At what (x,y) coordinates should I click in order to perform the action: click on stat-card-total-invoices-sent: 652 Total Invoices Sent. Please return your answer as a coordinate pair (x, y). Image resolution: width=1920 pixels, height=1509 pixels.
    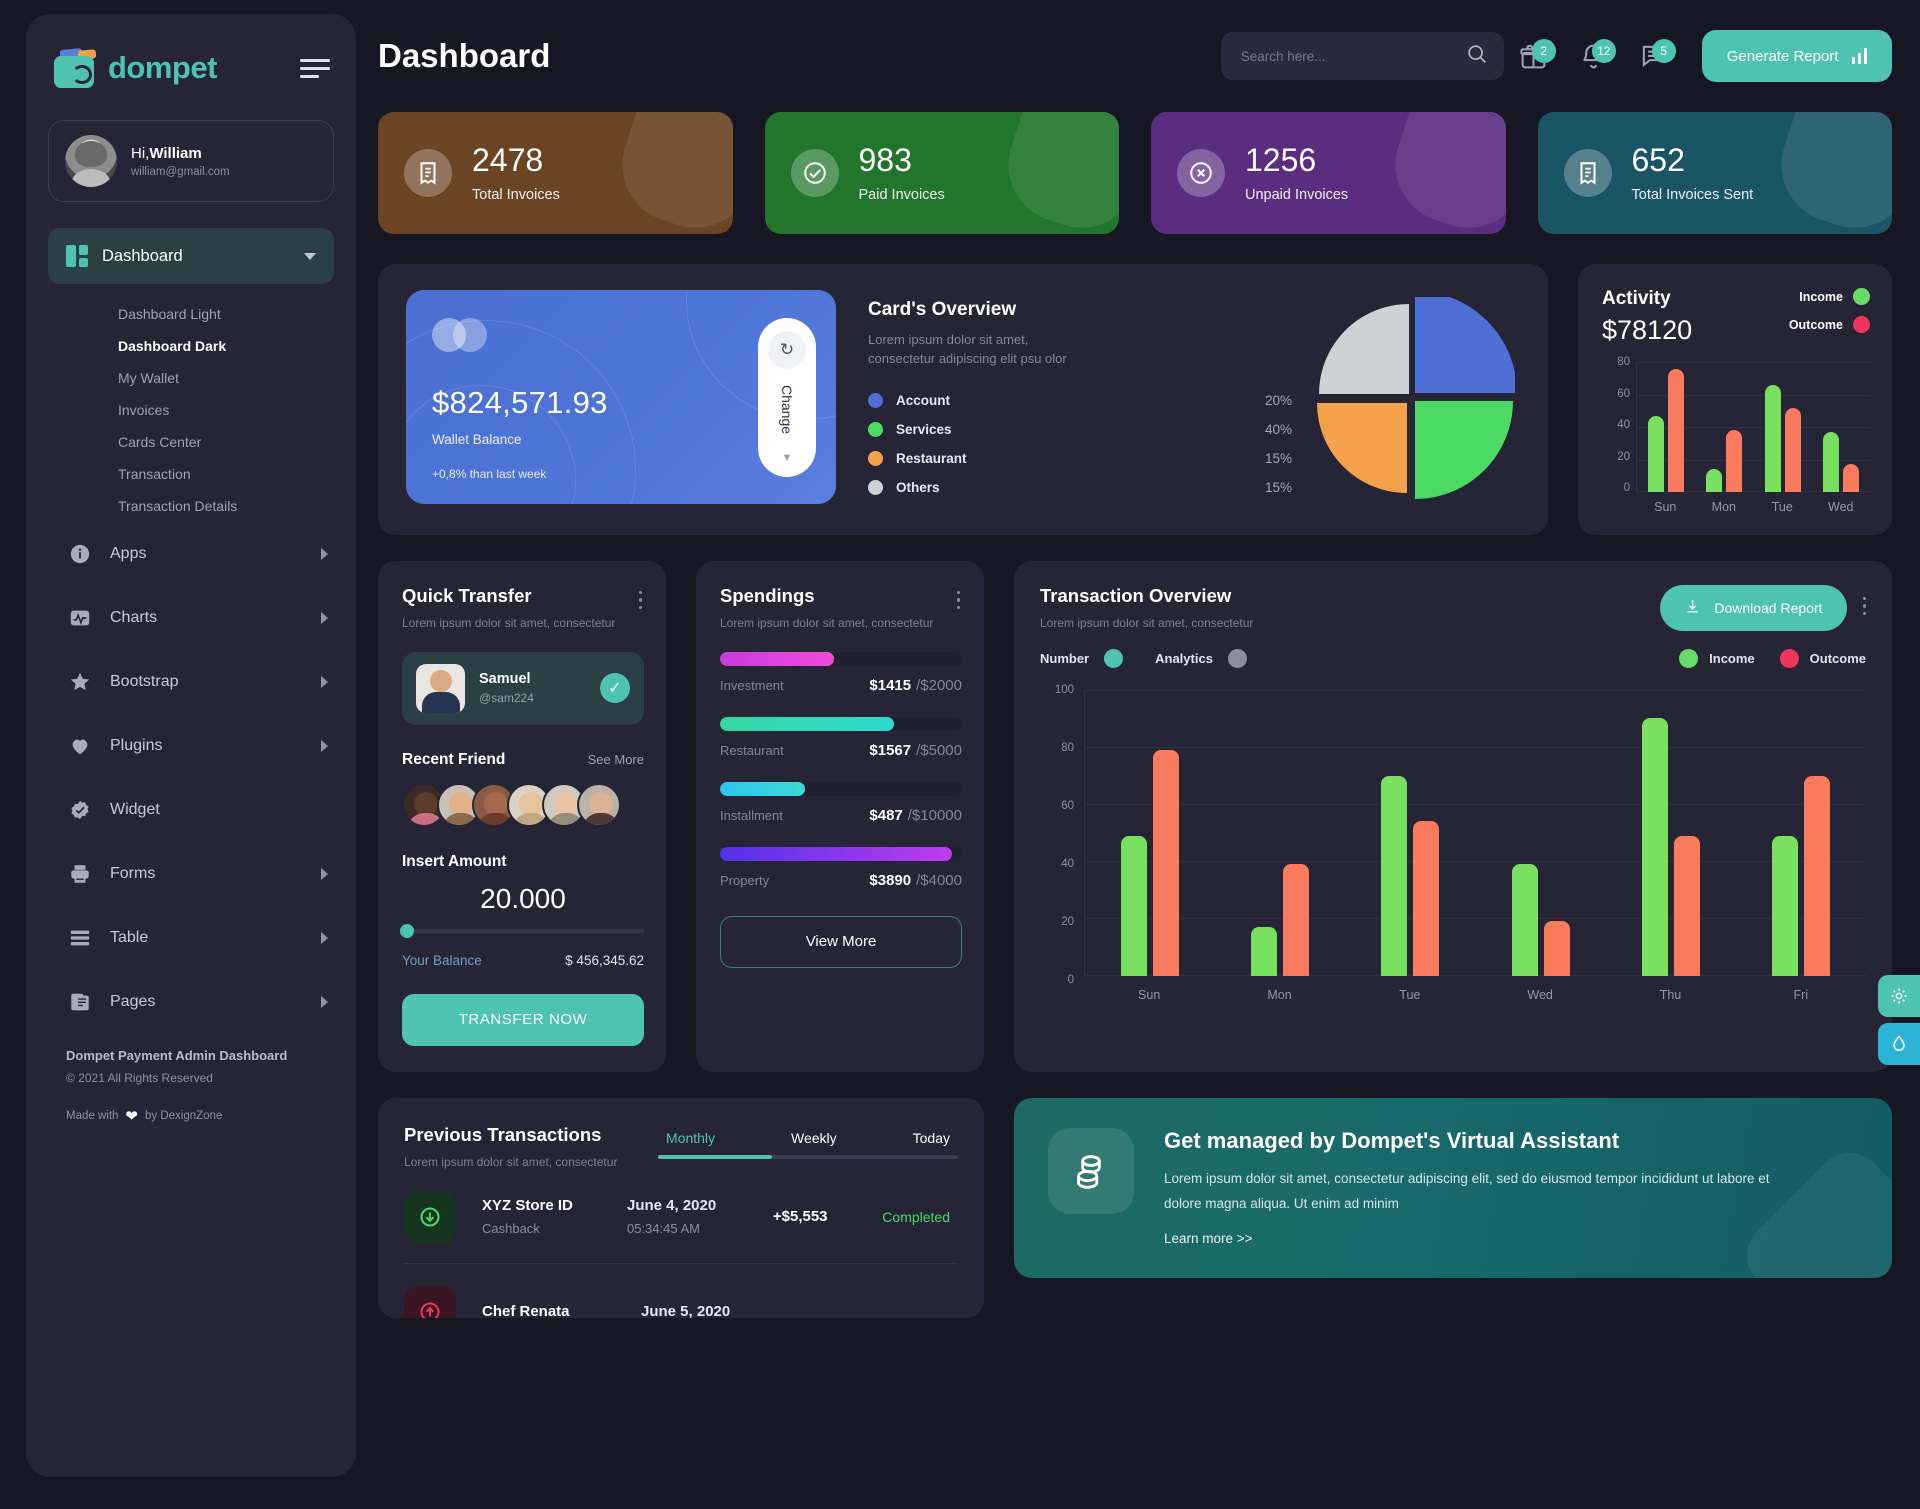
    Looking at the image, I should click on (1714, 173).